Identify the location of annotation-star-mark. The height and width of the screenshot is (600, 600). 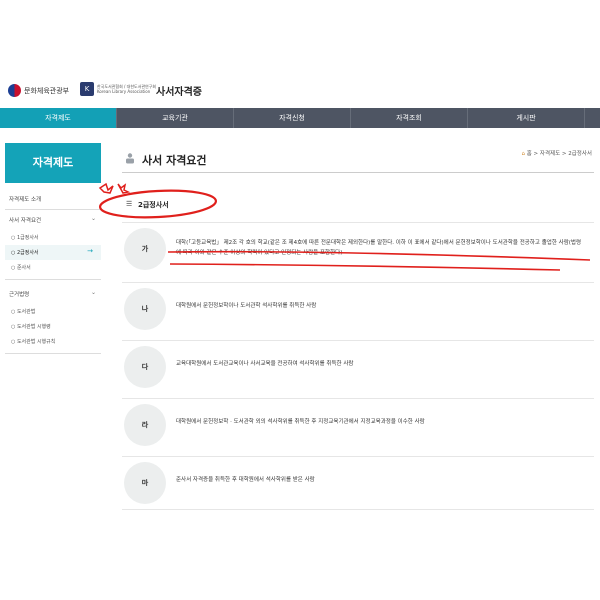
(114, 188).